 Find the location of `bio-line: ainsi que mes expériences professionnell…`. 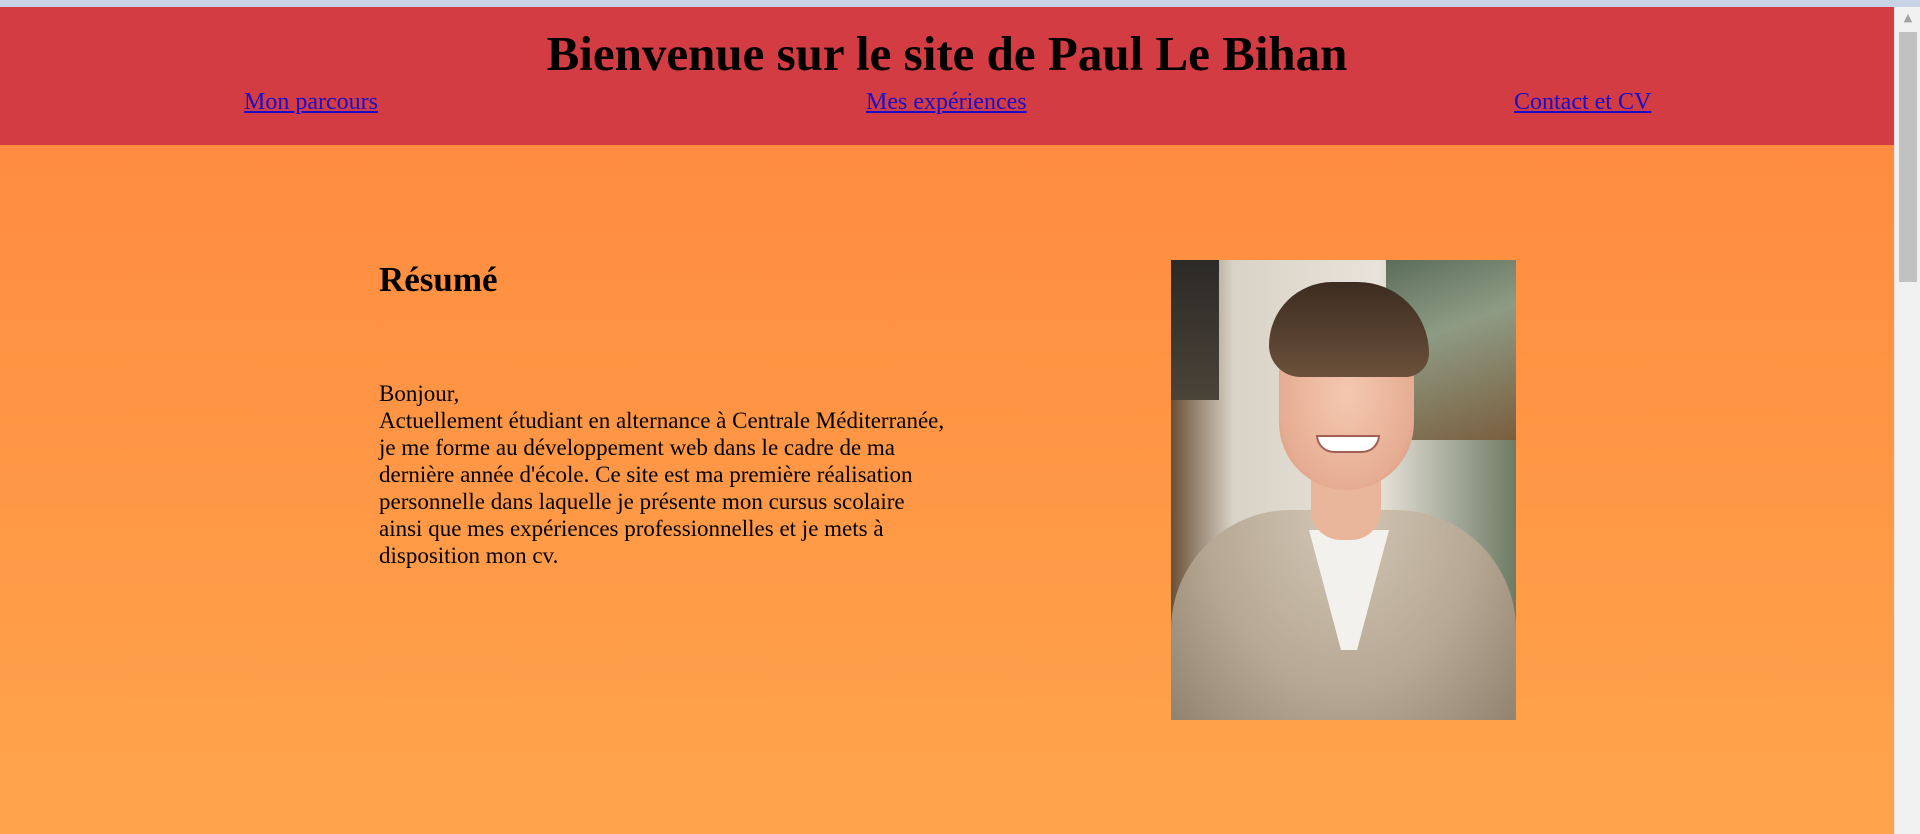

bio-line: ainsi que mes expériences professionnell… is located at coordinates (631, 528).